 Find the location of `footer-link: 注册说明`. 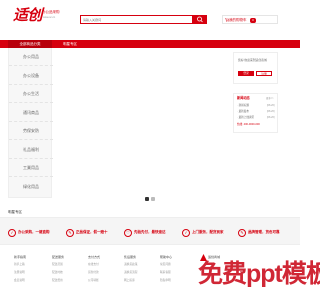

footer-link: 注册说明 is located at coordinates (19, 273).